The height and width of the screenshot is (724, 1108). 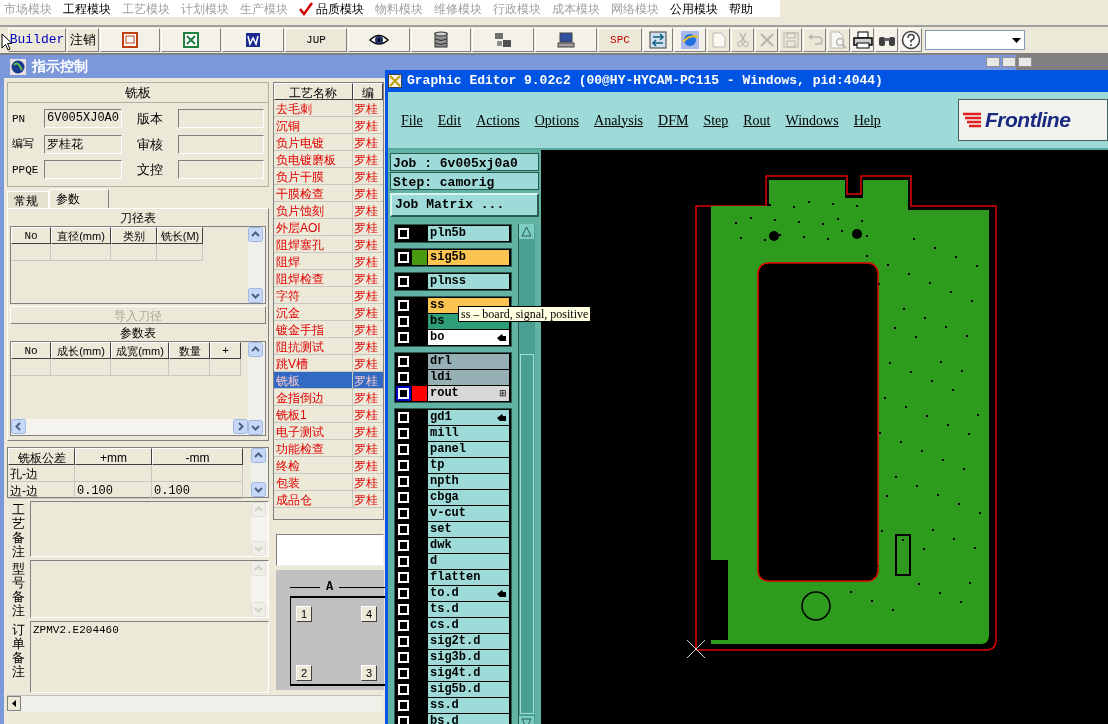 What do you see at coordinates (328, 278) in the screenshot?
I see `table-row: 阻焊检查 罗桂` at bounding box center [328, 278].